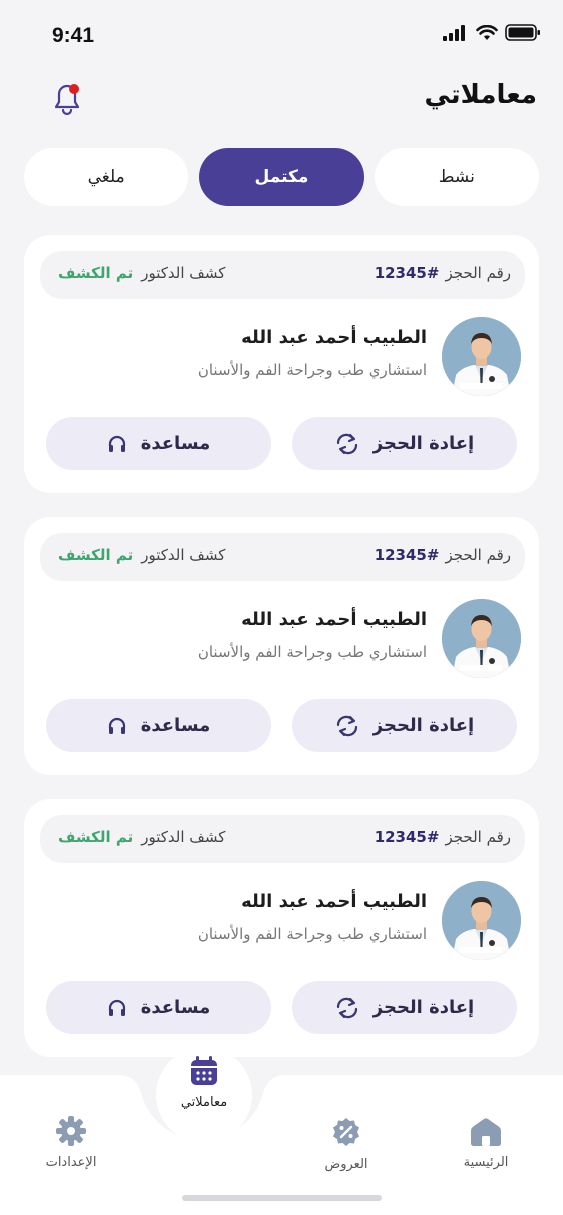  Describe the element at coordinates (456, 177) in the screenshot. I see `tab-active: نشط` at that location.